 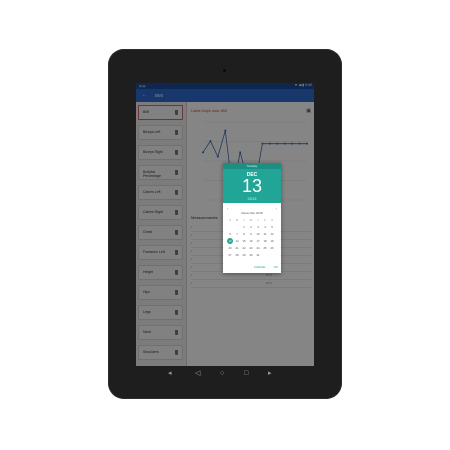 What do you see at coordinates (237, 234) in the screenshot?
I see `calendar-day: 7` at bounding box center [237, 234].